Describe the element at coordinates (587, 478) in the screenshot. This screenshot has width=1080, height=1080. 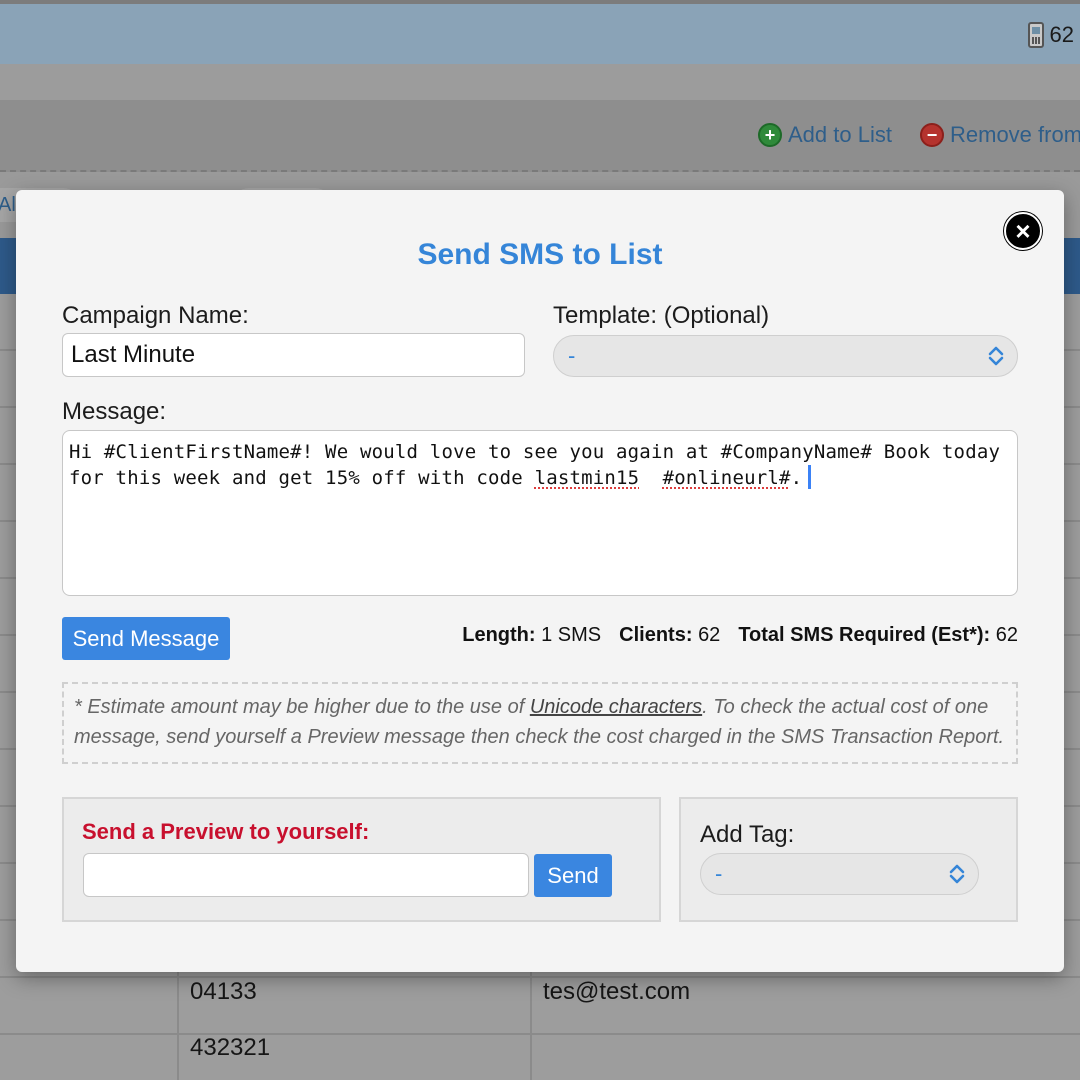
I see `message-code-word: lastmin15` at that location.